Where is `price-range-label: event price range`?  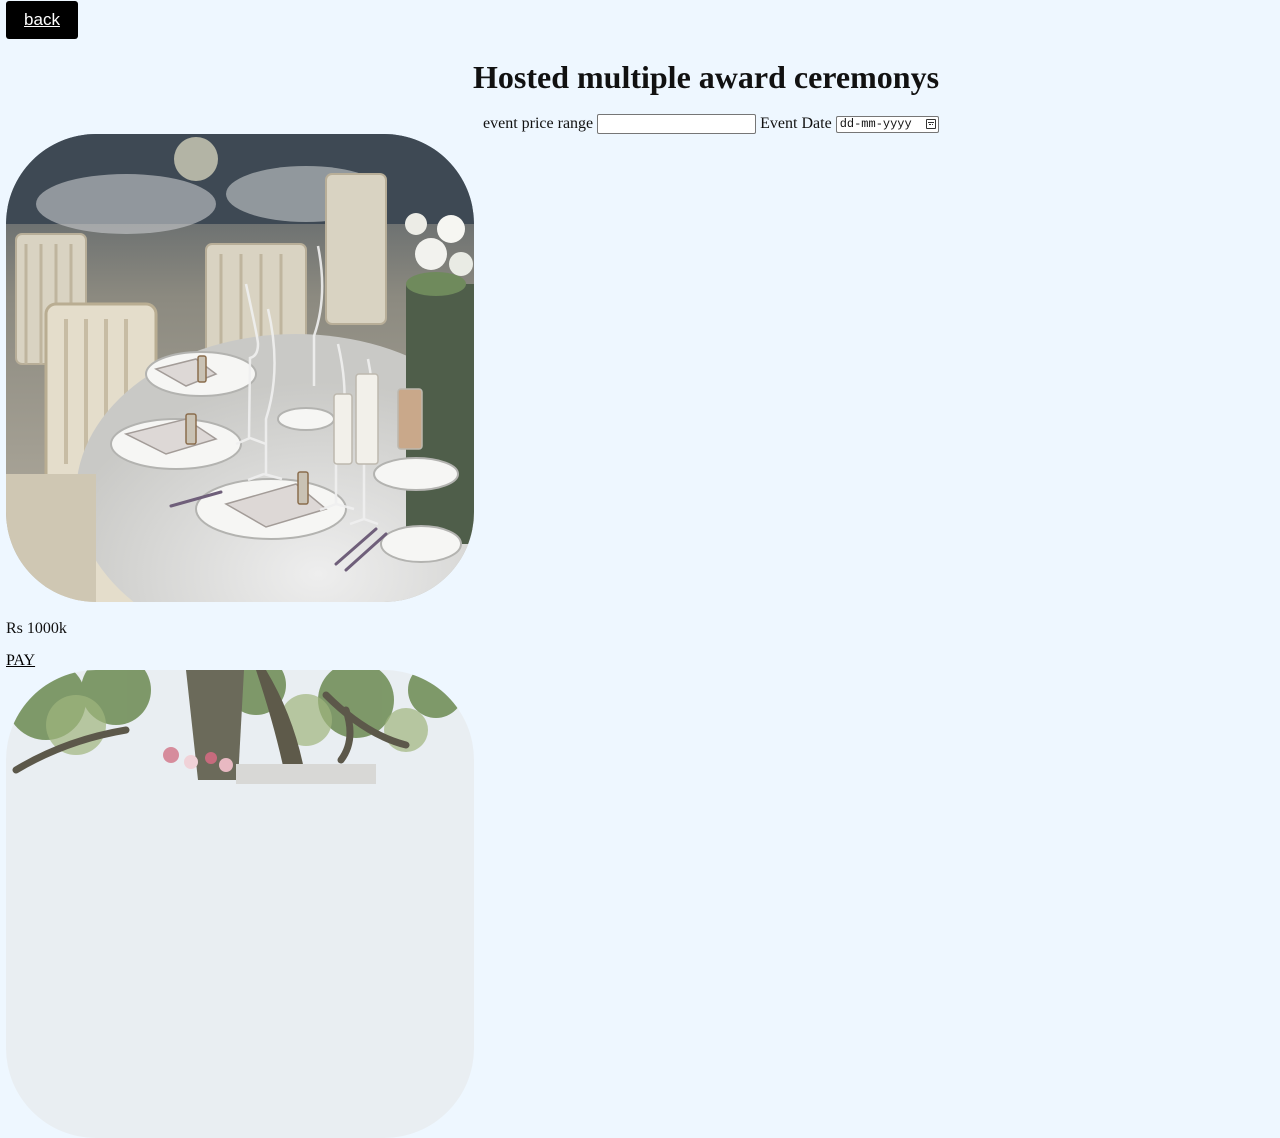 price-range-label: event price range is located at coordinates (538, 123).